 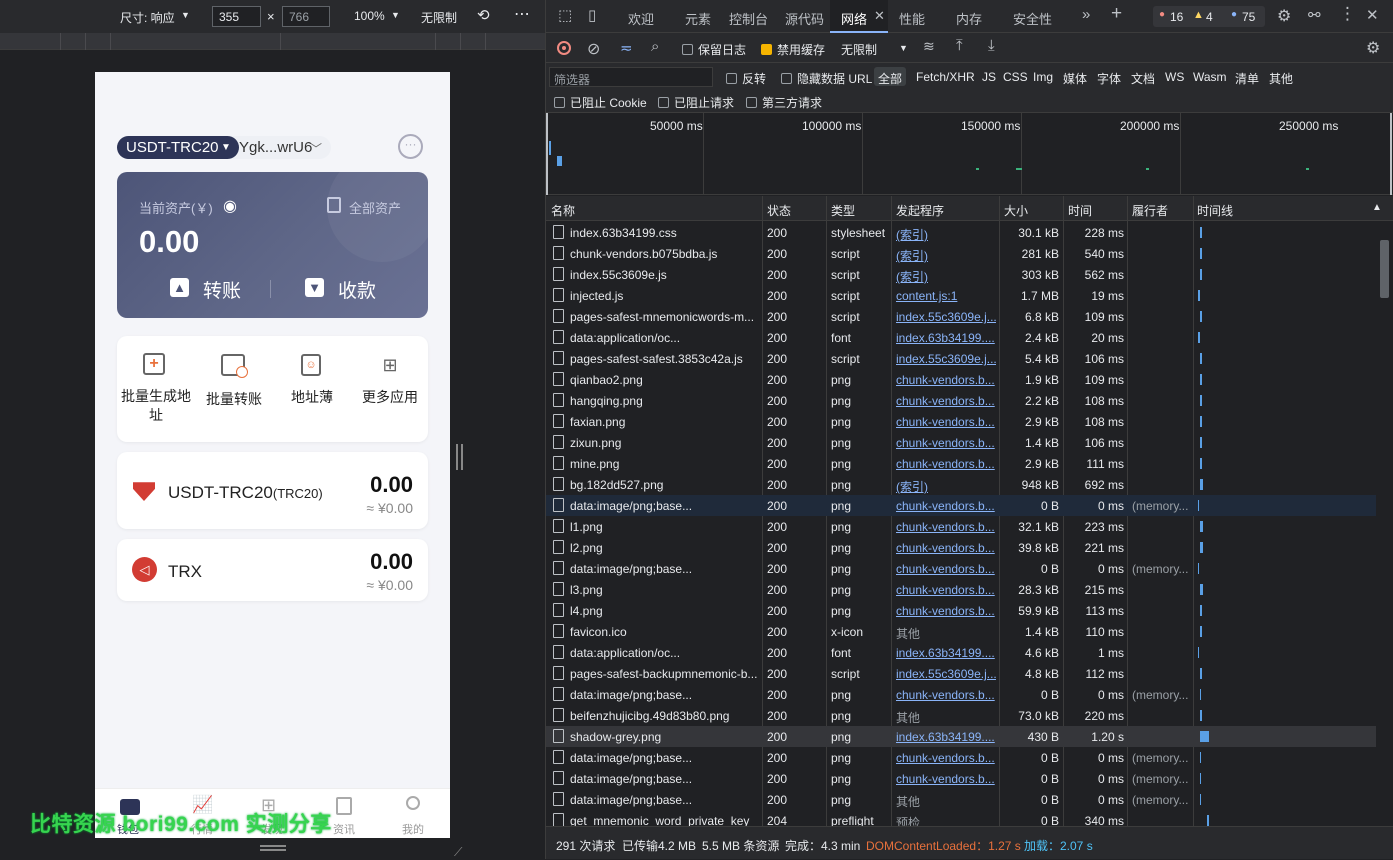 I want to click on throttle-dropdown: 无限制, so click(x=439, y=17).